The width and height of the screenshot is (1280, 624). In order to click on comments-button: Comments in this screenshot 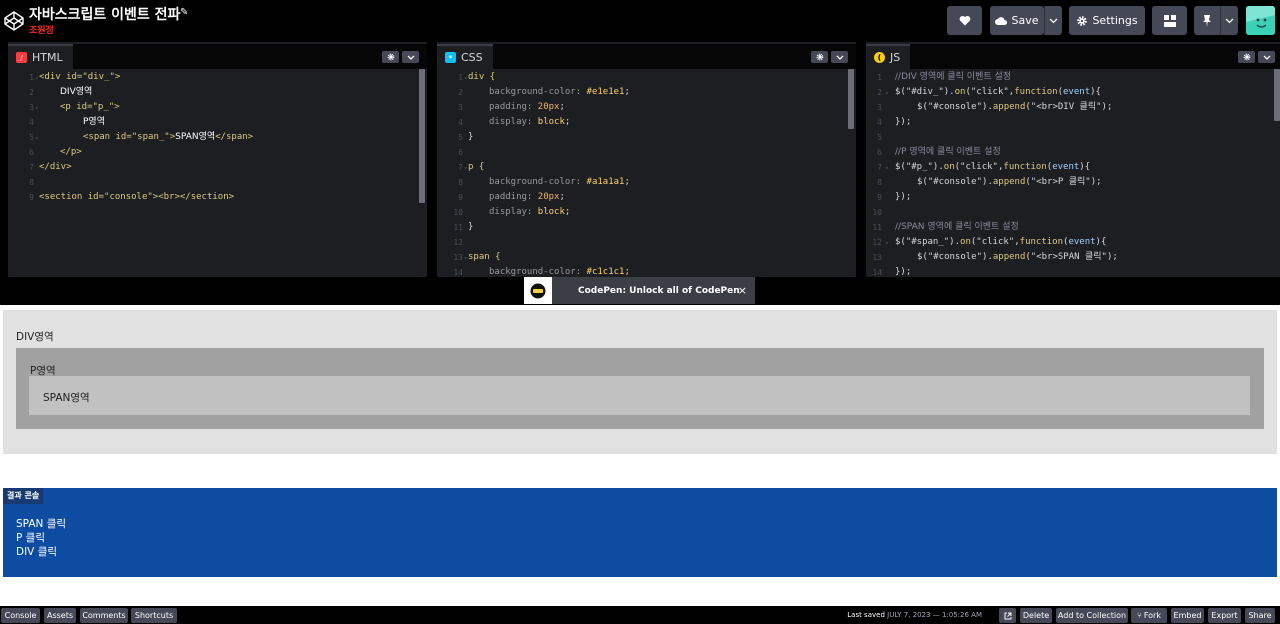, I will do `click(104, 615)`.